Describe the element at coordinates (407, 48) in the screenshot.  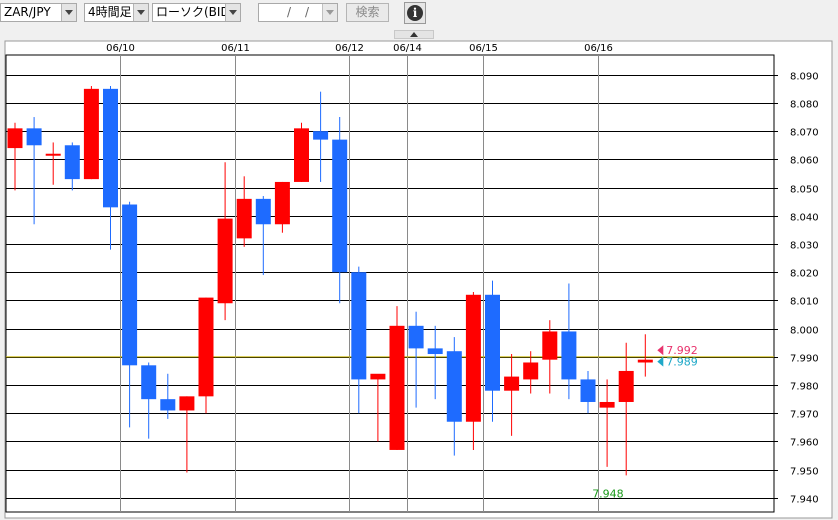
I see `date-label: 06/14` at that location.